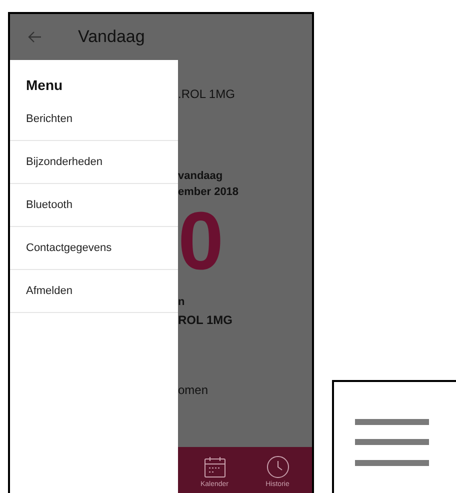 This screenshot has height=493, width=456. I want to click on content-text: ROL 1MG, so click(206, 320).